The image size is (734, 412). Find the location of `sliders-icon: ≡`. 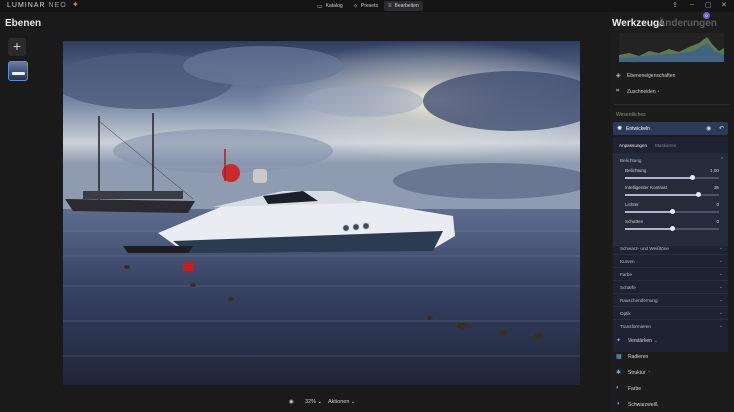

sliders-icon: ≡ is located at coordinates (390, 6).